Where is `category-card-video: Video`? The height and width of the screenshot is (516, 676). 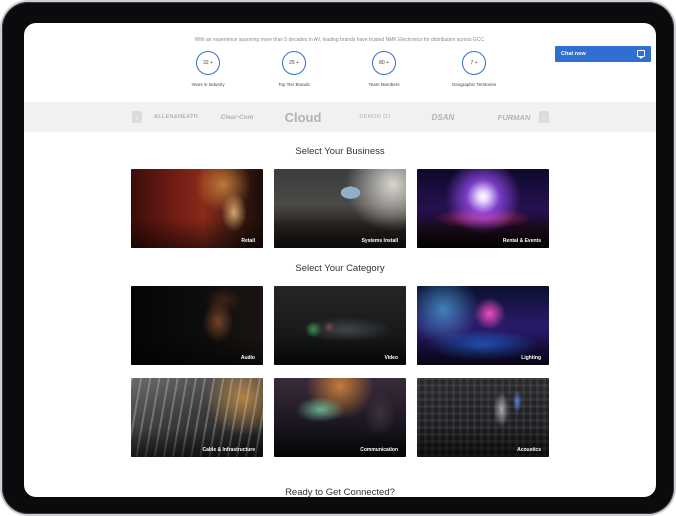 category-card-video: Video is located at coordinates (340, 325).